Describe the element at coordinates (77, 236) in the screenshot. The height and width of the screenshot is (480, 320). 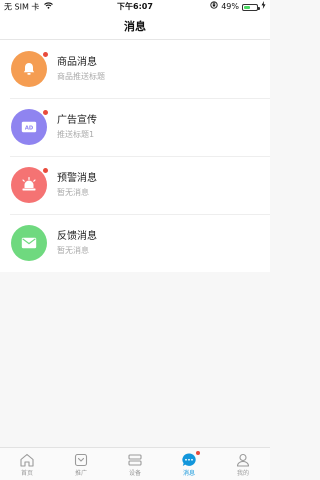
I see `message-title: 反馈消息` at that location.